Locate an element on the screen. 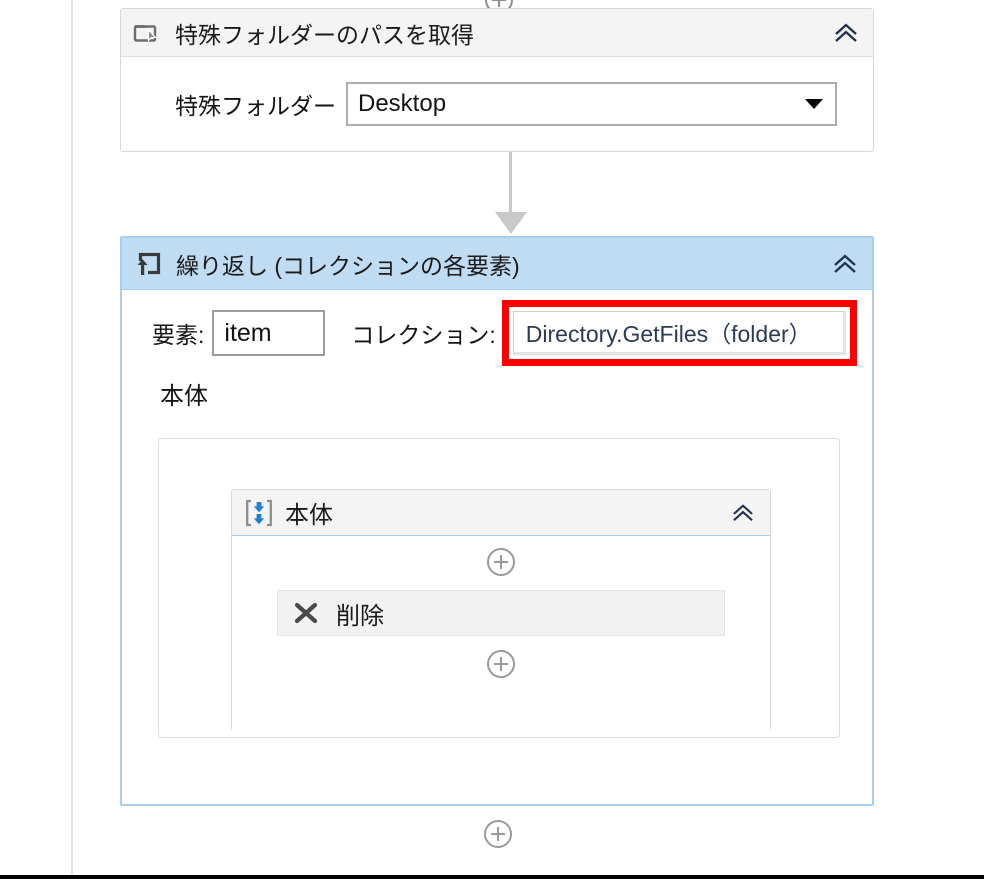 This screenshot has width=984, height=879. inner-card-title: 本体 is located at coordinates (309, 515).